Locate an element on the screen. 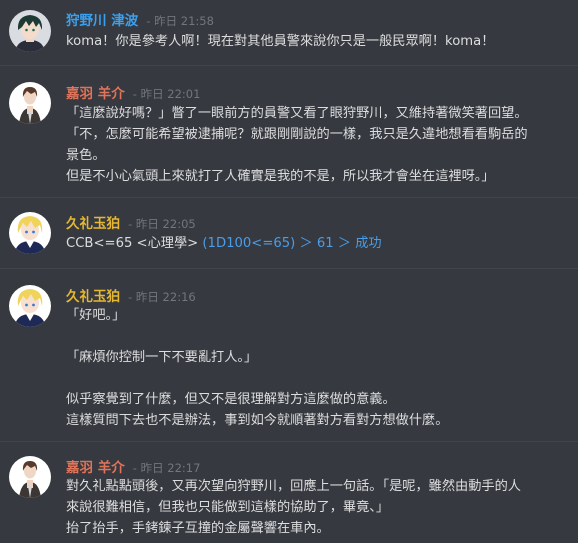  message-line: 「不，怎麼可能希望被逮捕呢？就跟剛剛說的一樣，我只是久違地想看看駒岳的 is located at coordinates (297, 134).